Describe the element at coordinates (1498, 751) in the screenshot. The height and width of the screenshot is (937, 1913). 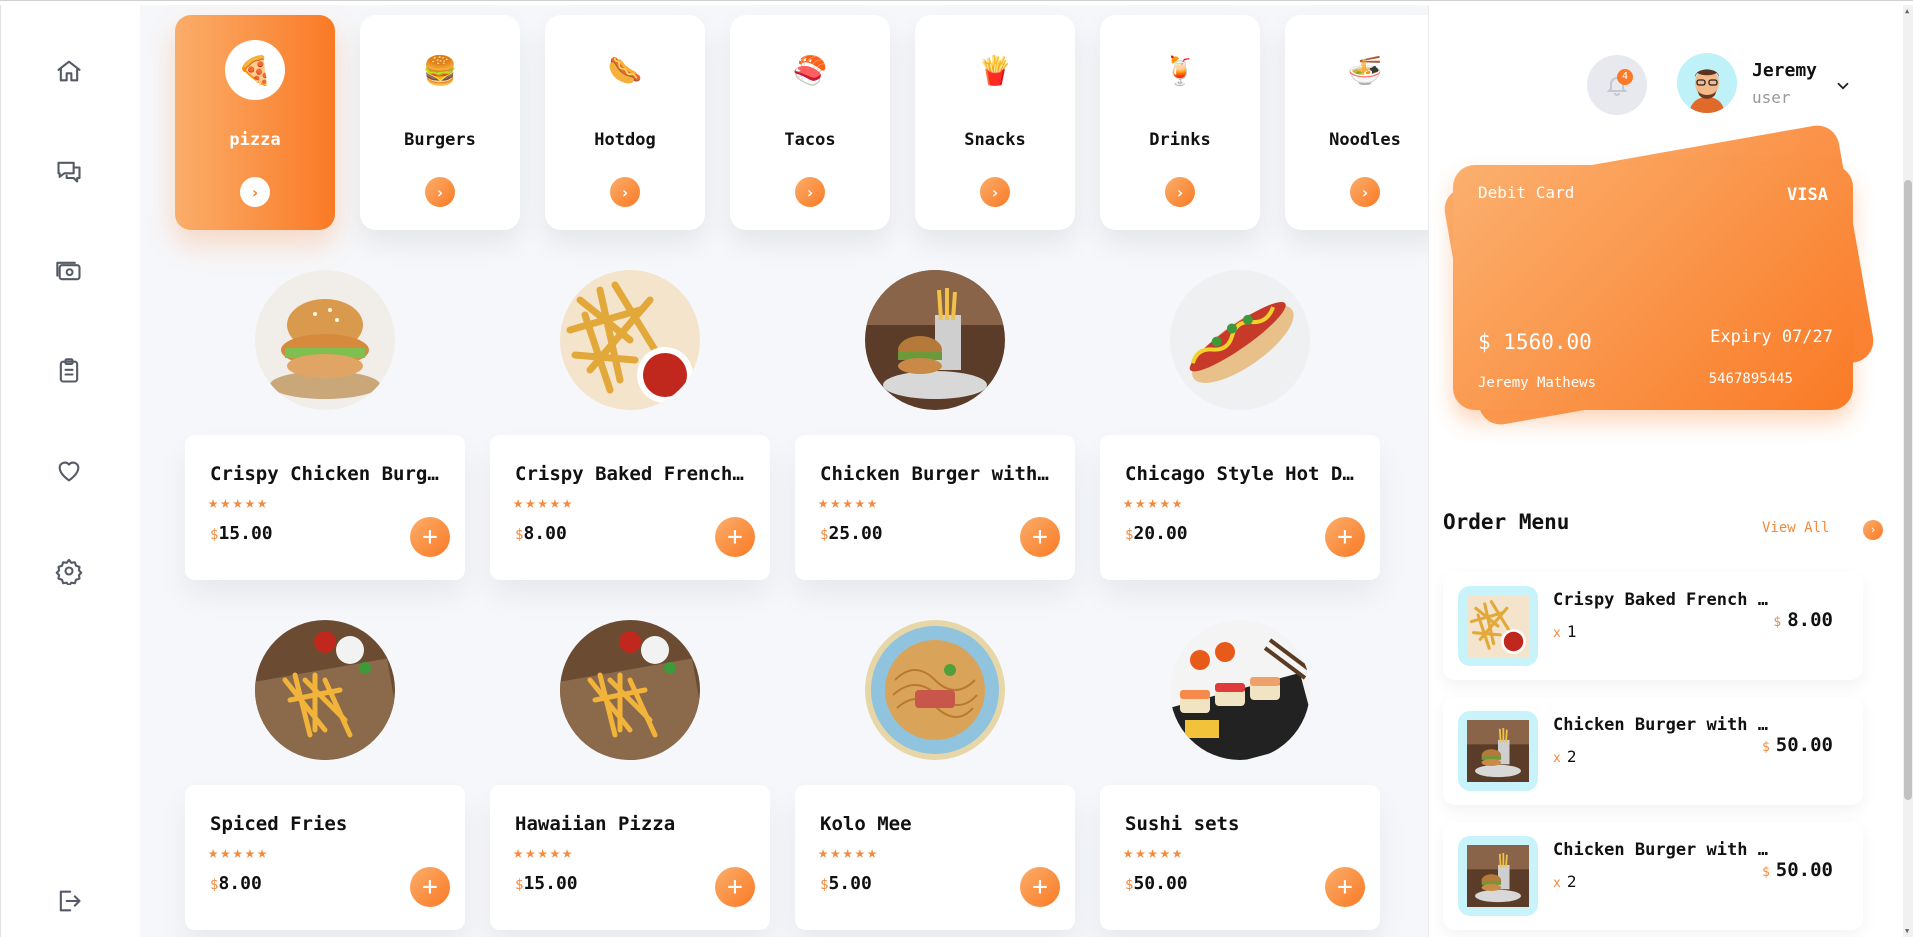
I see `order-item-image` at that location.